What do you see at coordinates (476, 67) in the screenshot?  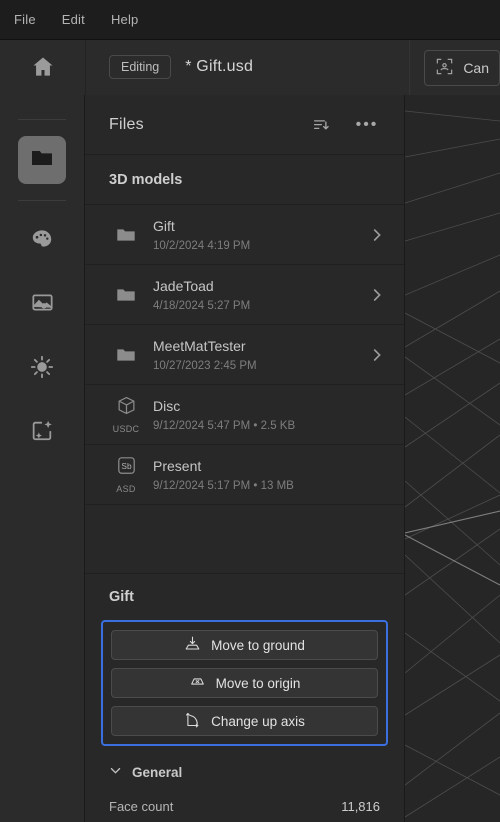 I see `canvas-label: Can` at bounding box center [476, 67].